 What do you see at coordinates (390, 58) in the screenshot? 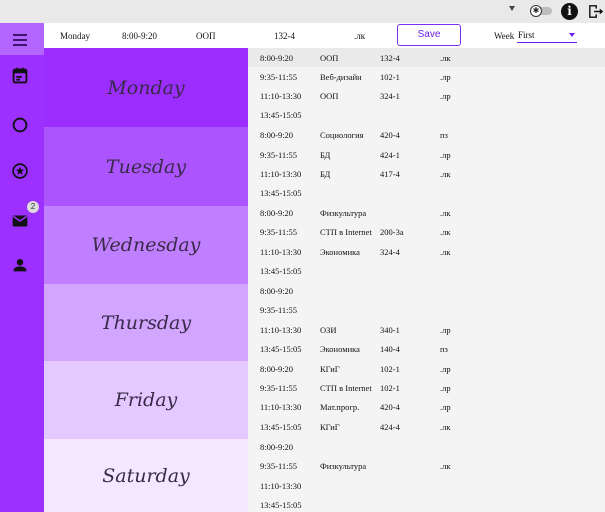
I see `row-room: 132-4` at bounding box center [390, 58].